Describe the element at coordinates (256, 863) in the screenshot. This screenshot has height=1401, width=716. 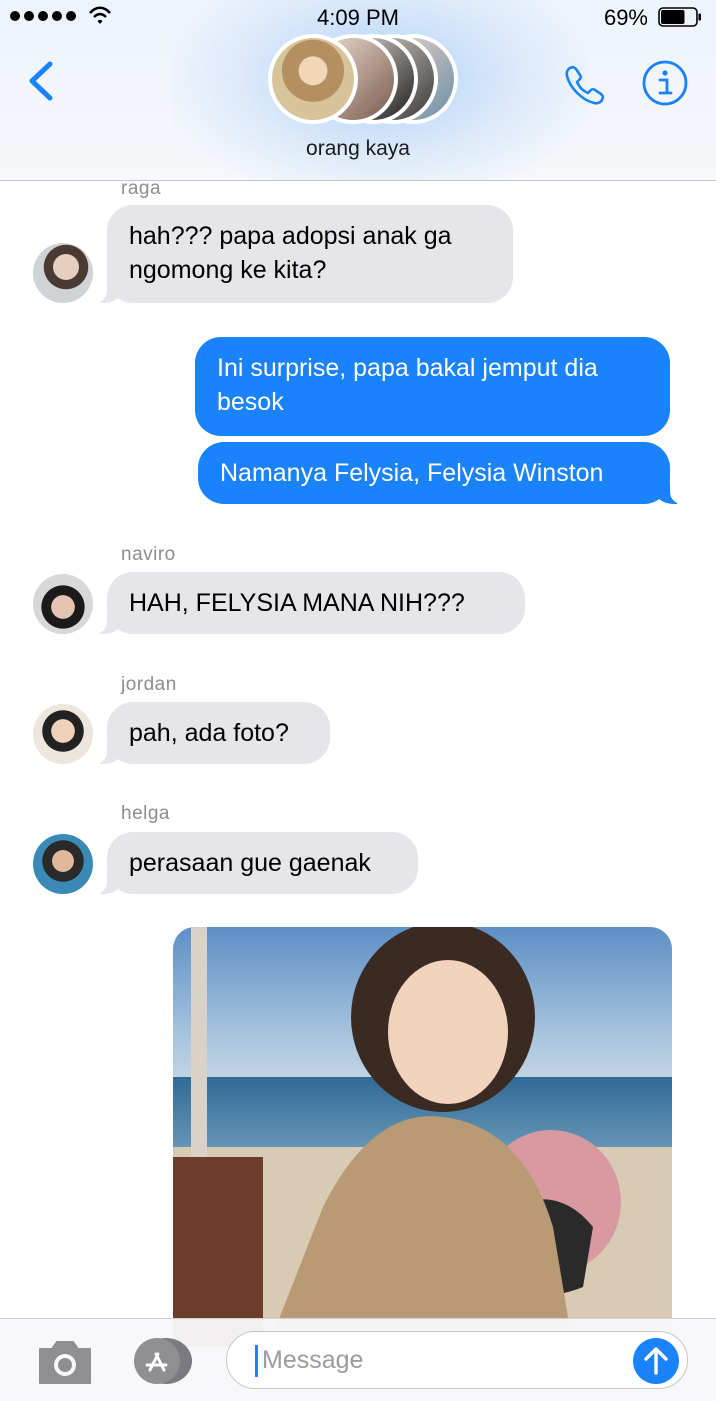
I see `message-bubble-incoming: perasaan gue gaenak` at that location.